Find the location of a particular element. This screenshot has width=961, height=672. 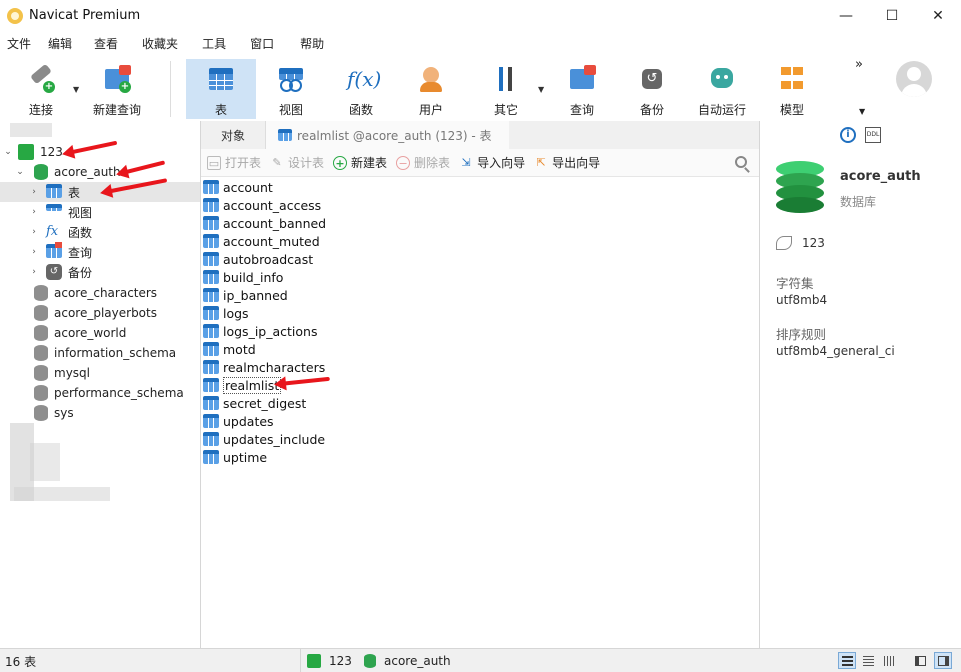

tree-connection-label: 123 is located at coordinates (51, 152).